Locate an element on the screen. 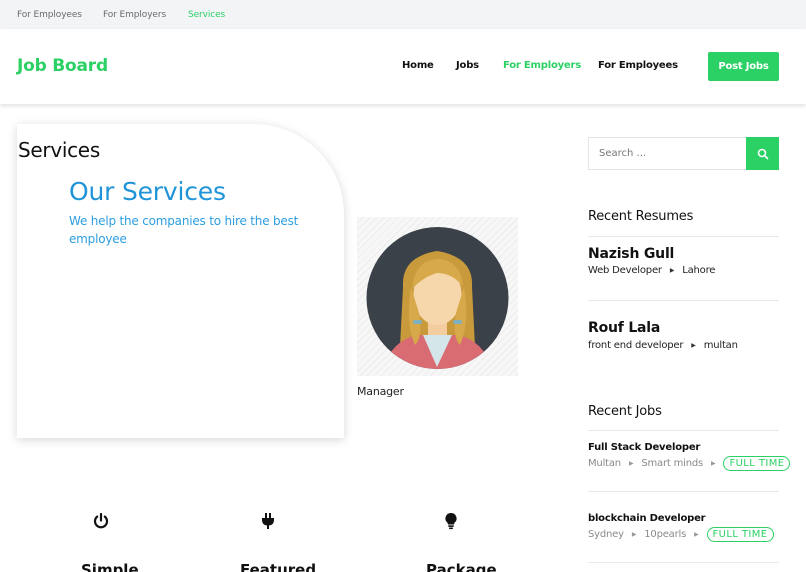 Image resolution: width=806 pixels, height=572 pixels. feature-featured-label: Featured is located at coordinates (278, 566).